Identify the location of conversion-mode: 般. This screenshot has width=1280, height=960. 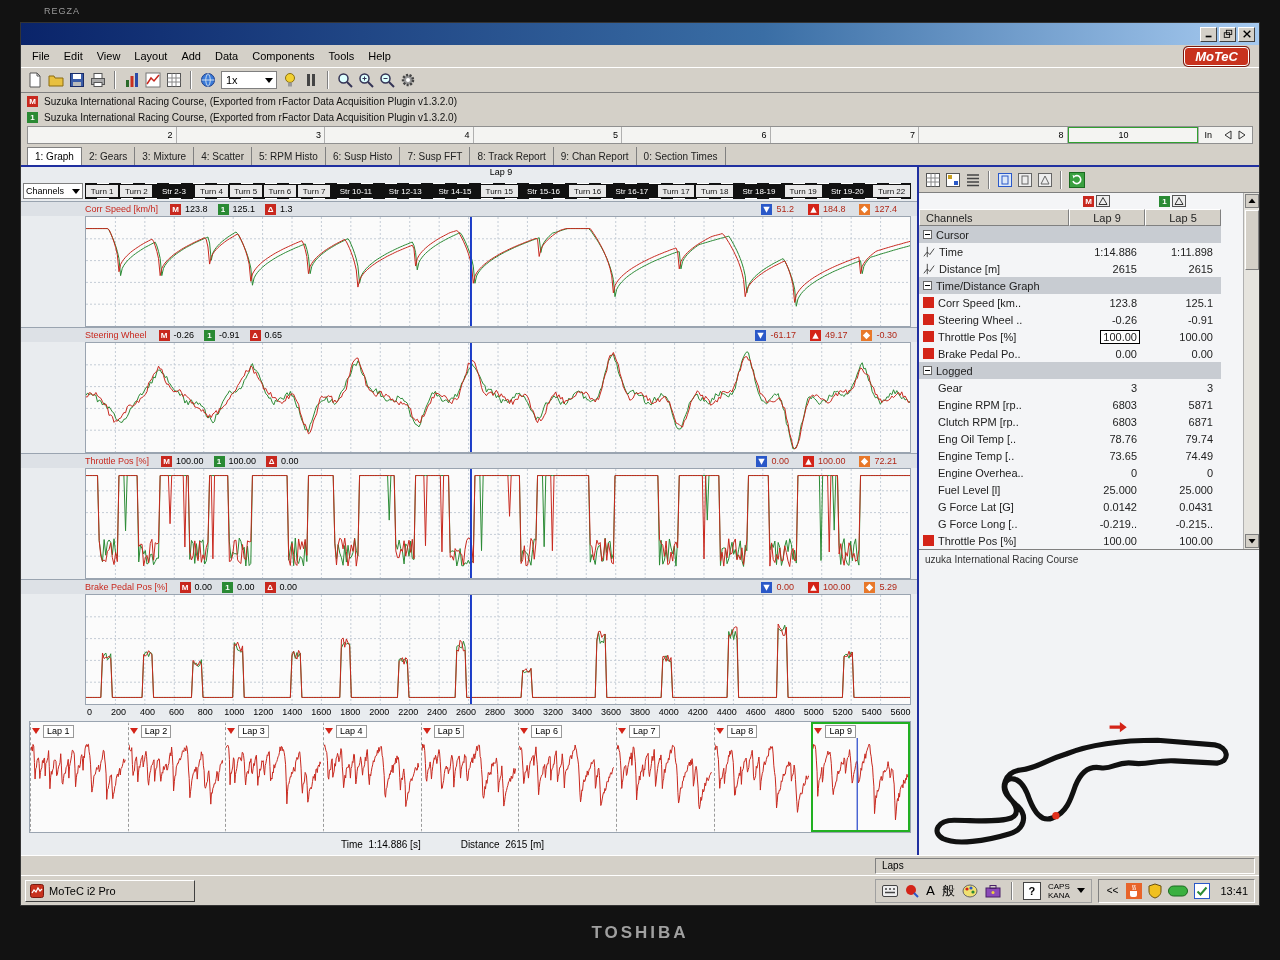
(948, 890).